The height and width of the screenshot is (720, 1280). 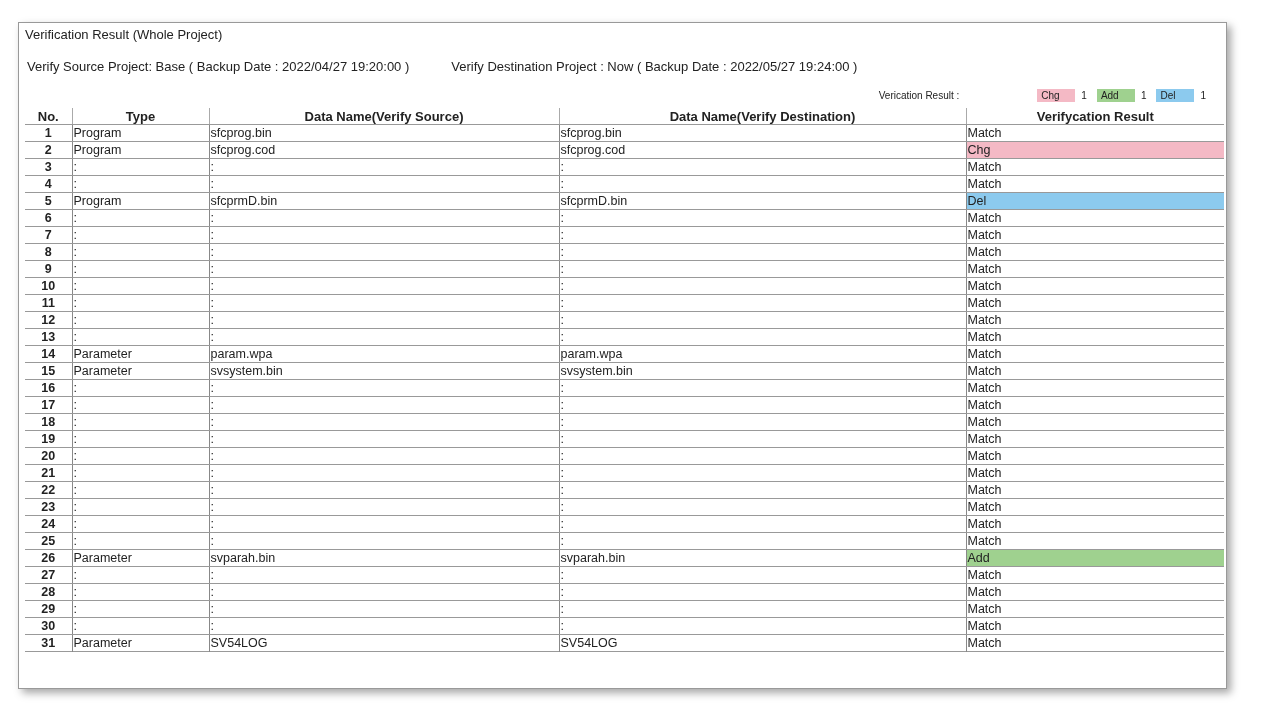 What do you see at coordinates (762, 133) in the screenshot?
I see `destination-name-cell: sfcprog.bin` at bounding box center [762, 133].